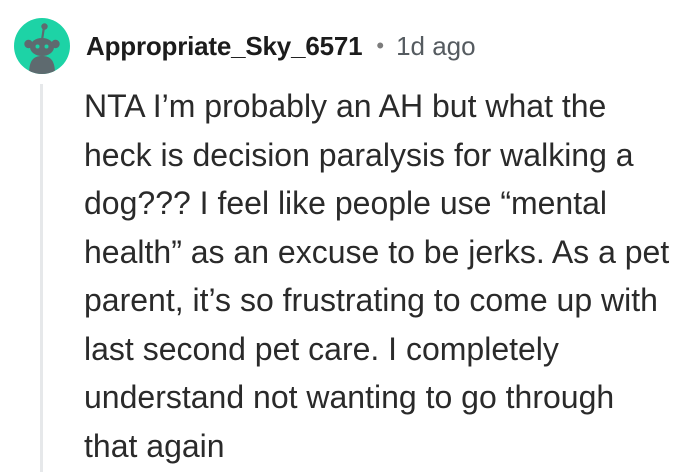  What do you see at coordinates (154, 445) in the screenshot?
I see `comment-body-line: that again` at bounding box center [154, 445].